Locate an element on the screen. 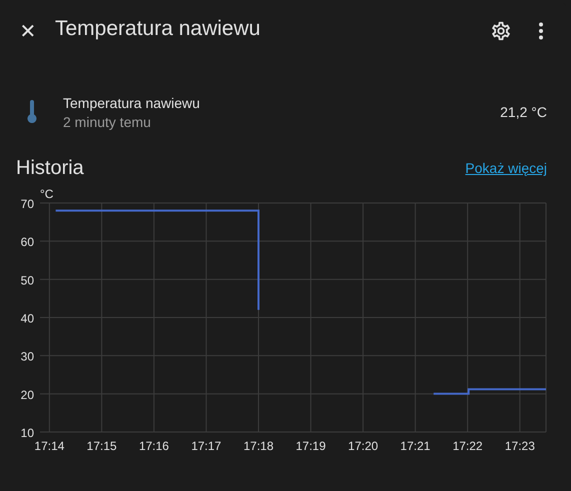  entity-state: 21,2 °C is located at coordinates (523, 112).